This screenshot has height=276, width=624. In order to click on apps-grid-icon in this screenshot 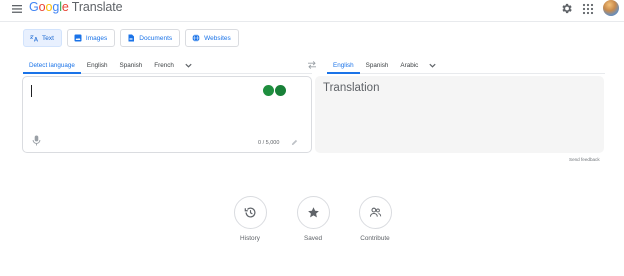, I will do `click(588, 9)`.